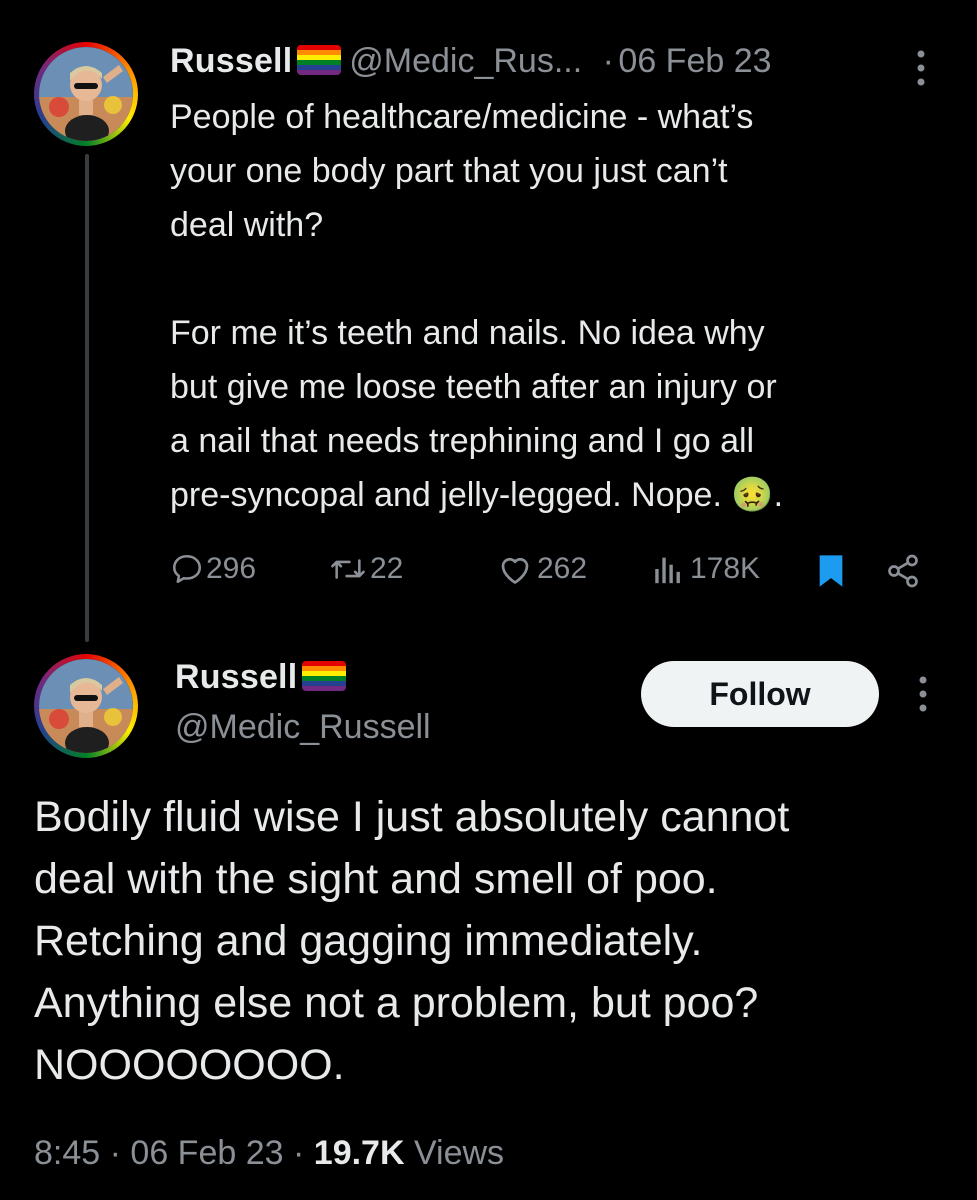  What do you see at coordinates (348, 569) in the screenshot?
I see `retweet-icon` at bounding box center [348, 569].